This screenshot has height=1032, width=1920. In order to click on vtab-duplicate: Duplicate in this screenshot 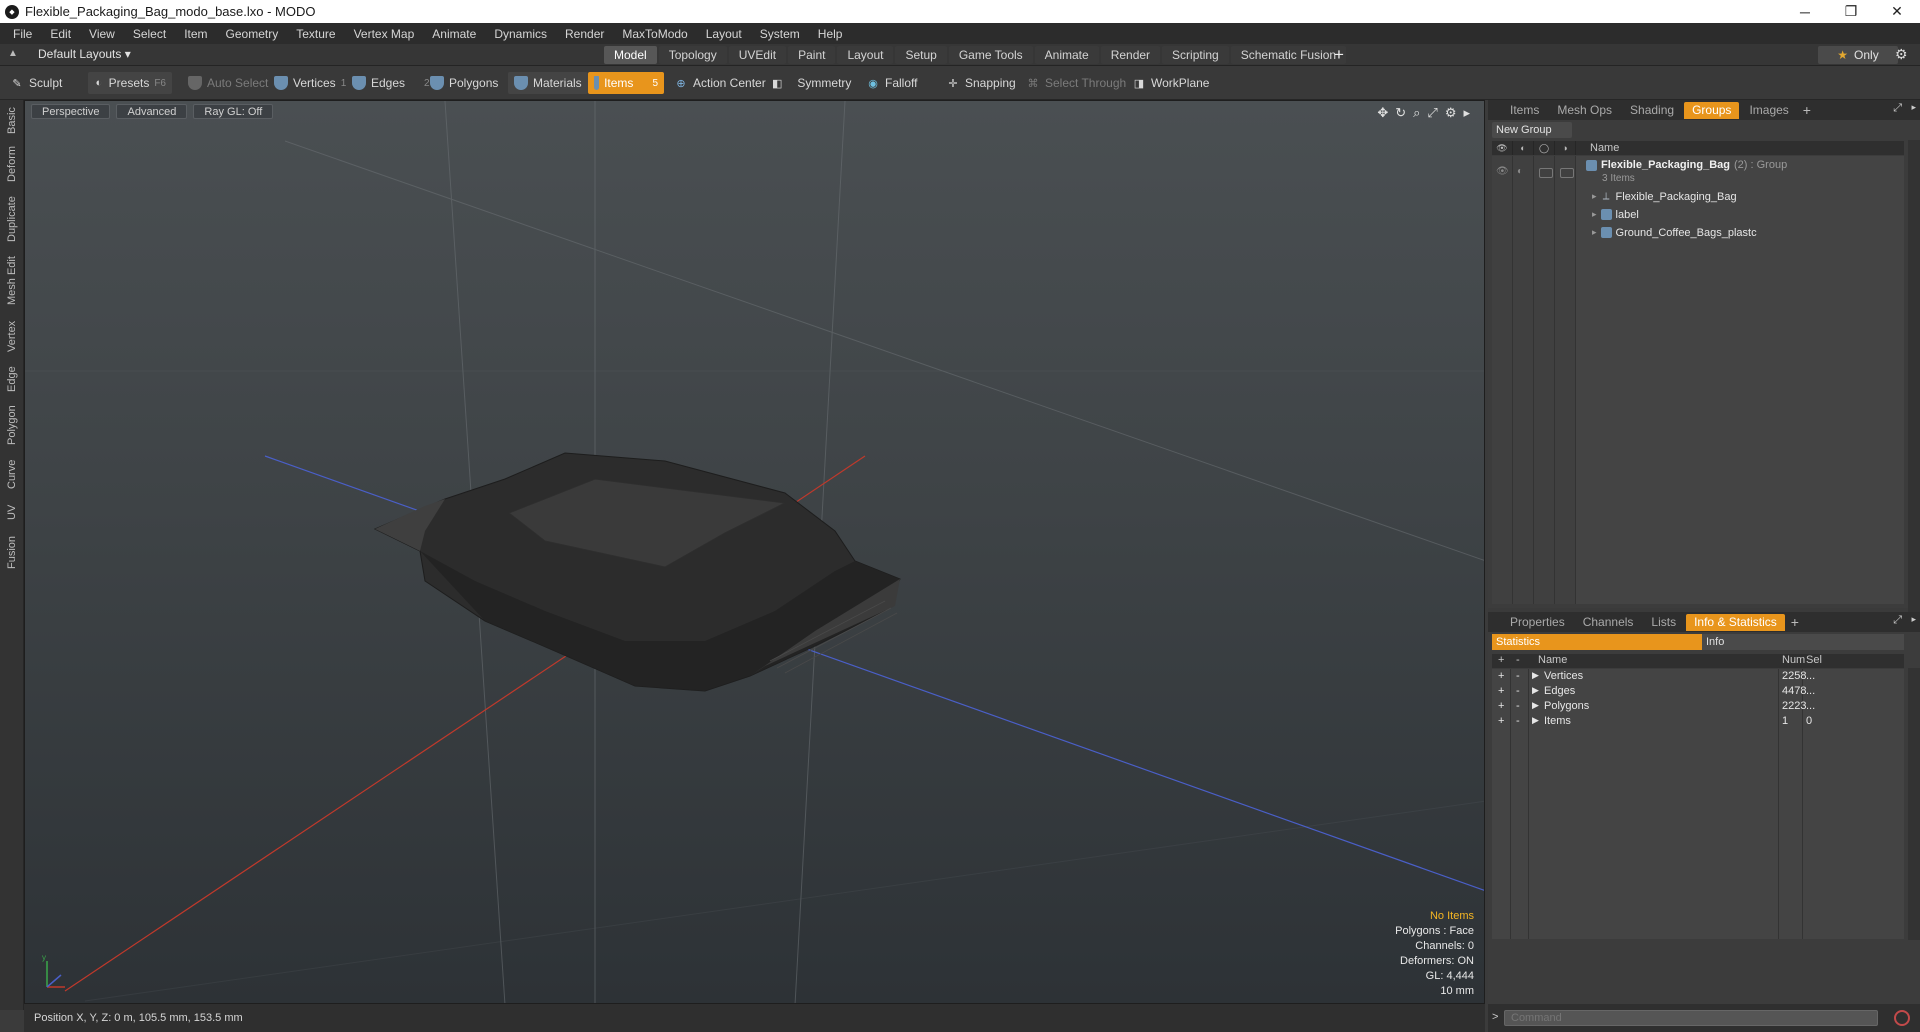, I will do `click(12, 219)`.